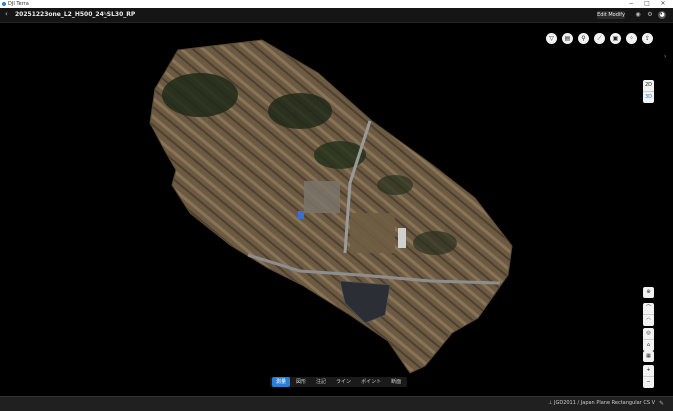 Image resolution: width=673 pixels, height=411 pixels. Describe the element at coordinates (4, 4) in the screenshot. I see `app-logo-icon` at that location.